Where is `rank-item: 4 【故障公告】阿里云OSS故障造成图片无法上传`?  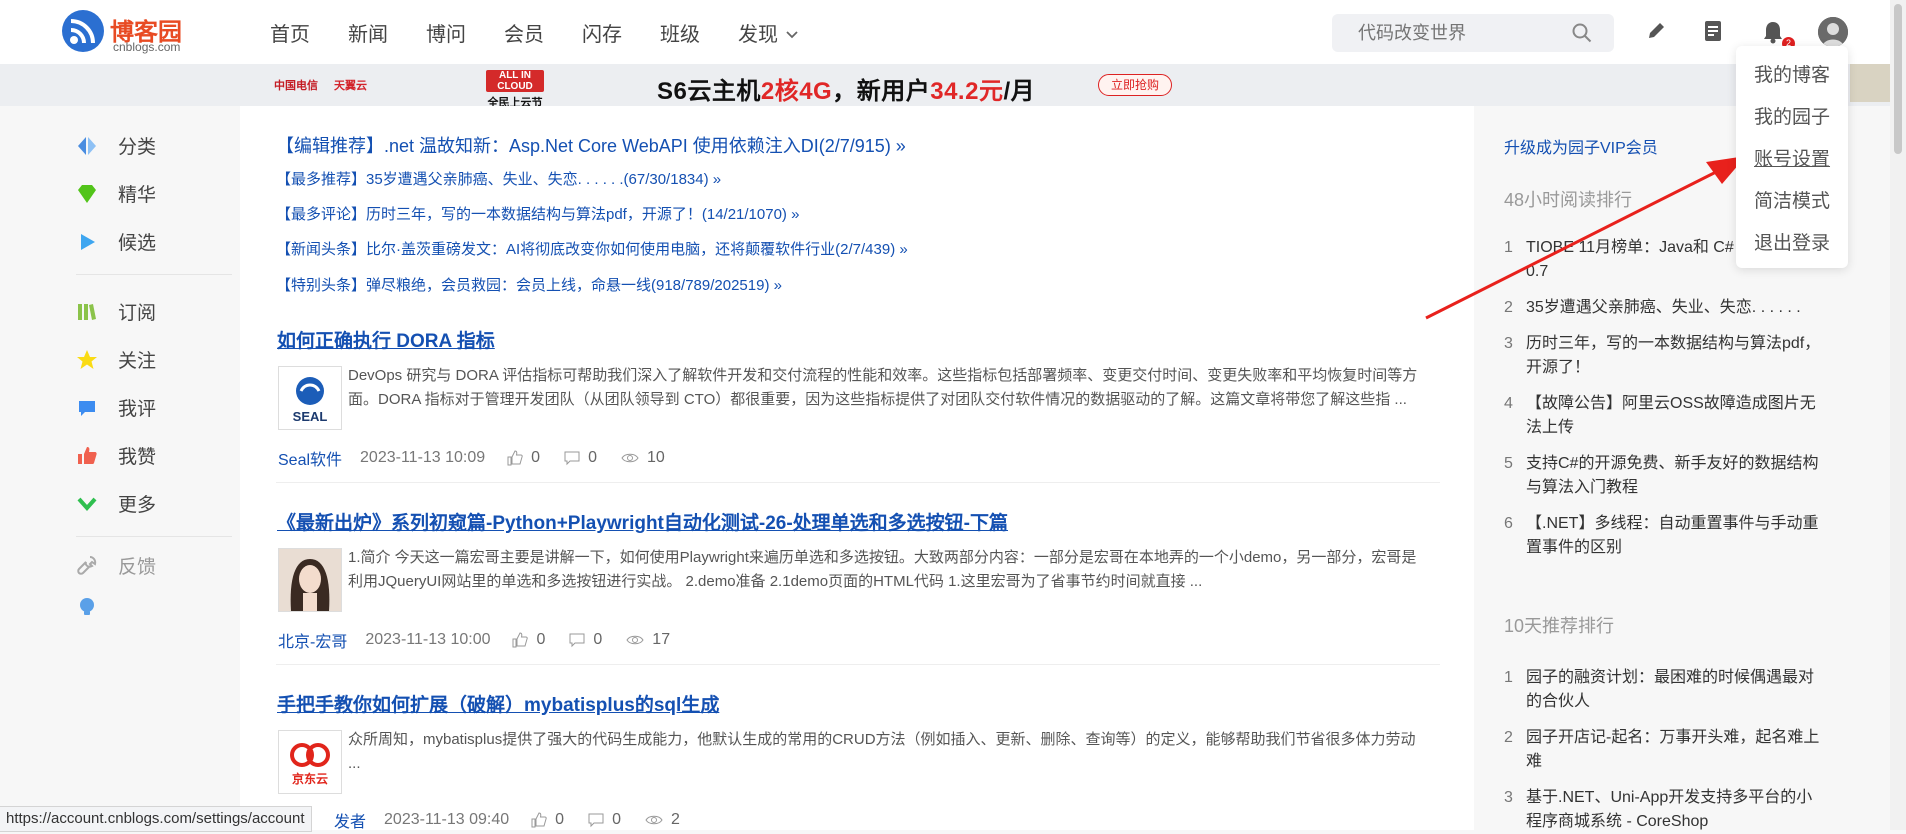
rank-item: 4 【故障公告】阿里云OSS故障造成图片无法上传 is located at coordinates (1664, 416).